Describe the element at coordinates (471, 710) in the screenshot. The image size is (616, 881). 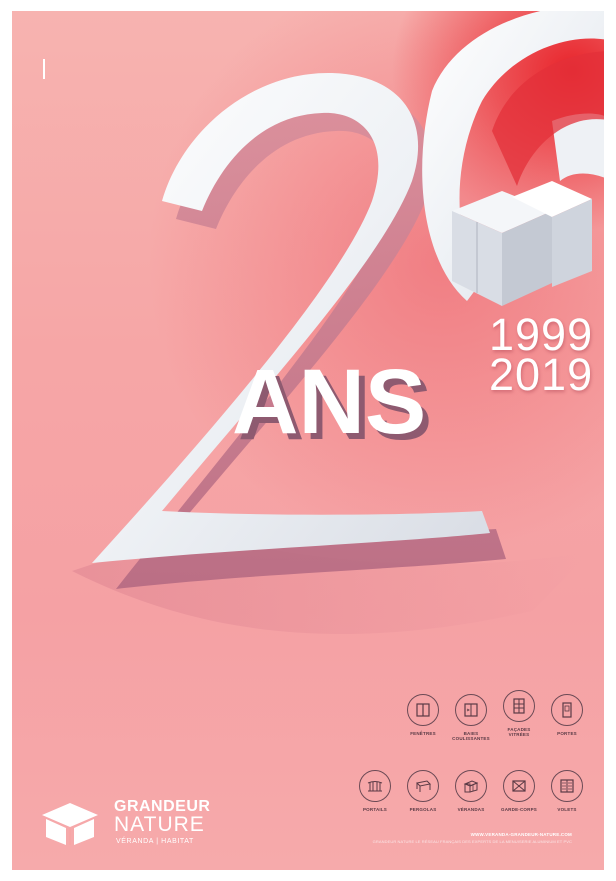
I see `sliding-door-icon` at that location.